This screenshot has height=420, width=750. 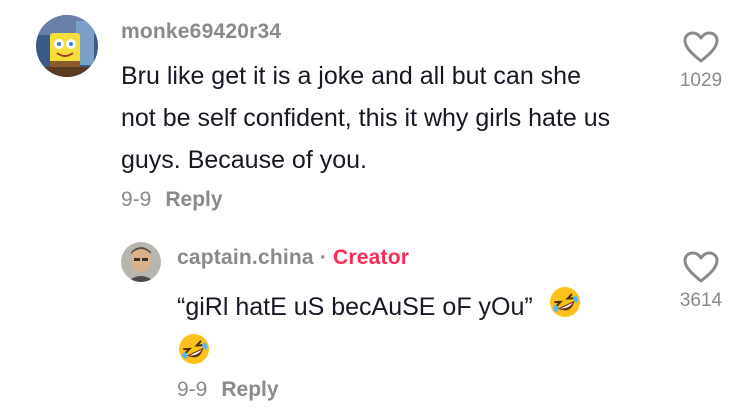 What do you see at coordinates (701, 80) in the screenshot?
I see `like-count: 1029` at bounding box center [701, 80].